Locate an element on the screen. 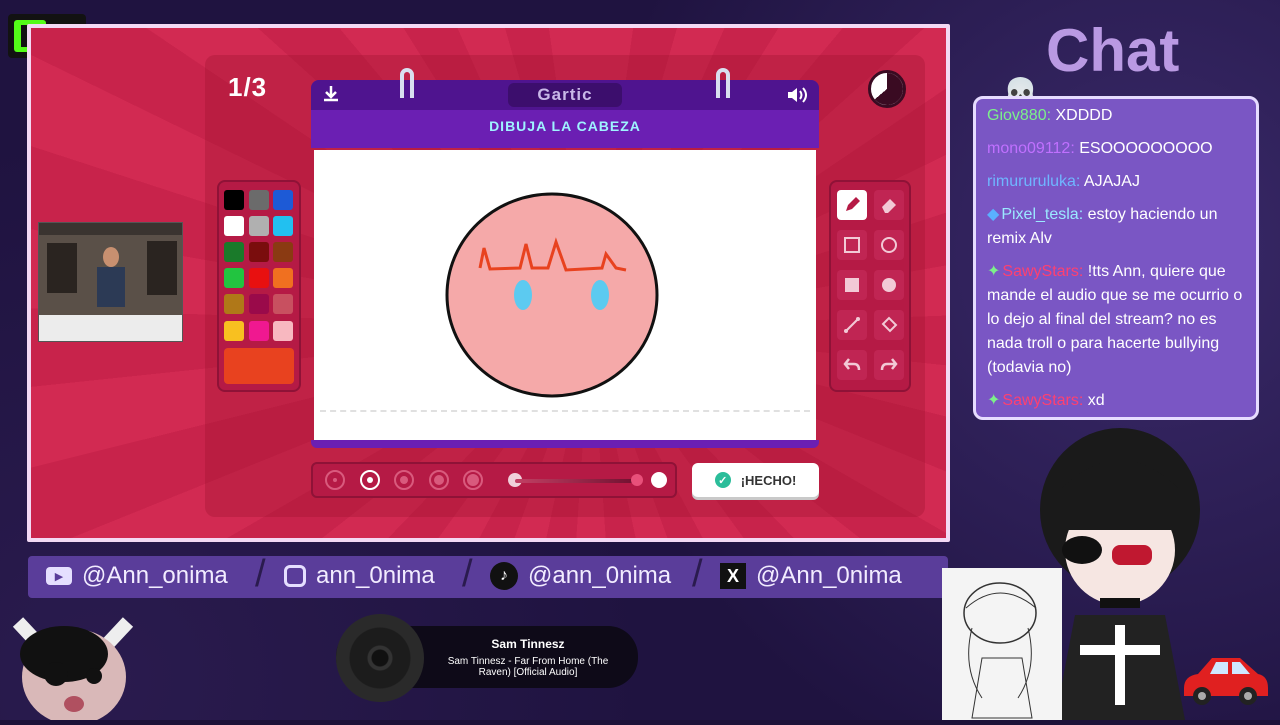  gartic-logo: Gartic is located at coordinates (565, 95).